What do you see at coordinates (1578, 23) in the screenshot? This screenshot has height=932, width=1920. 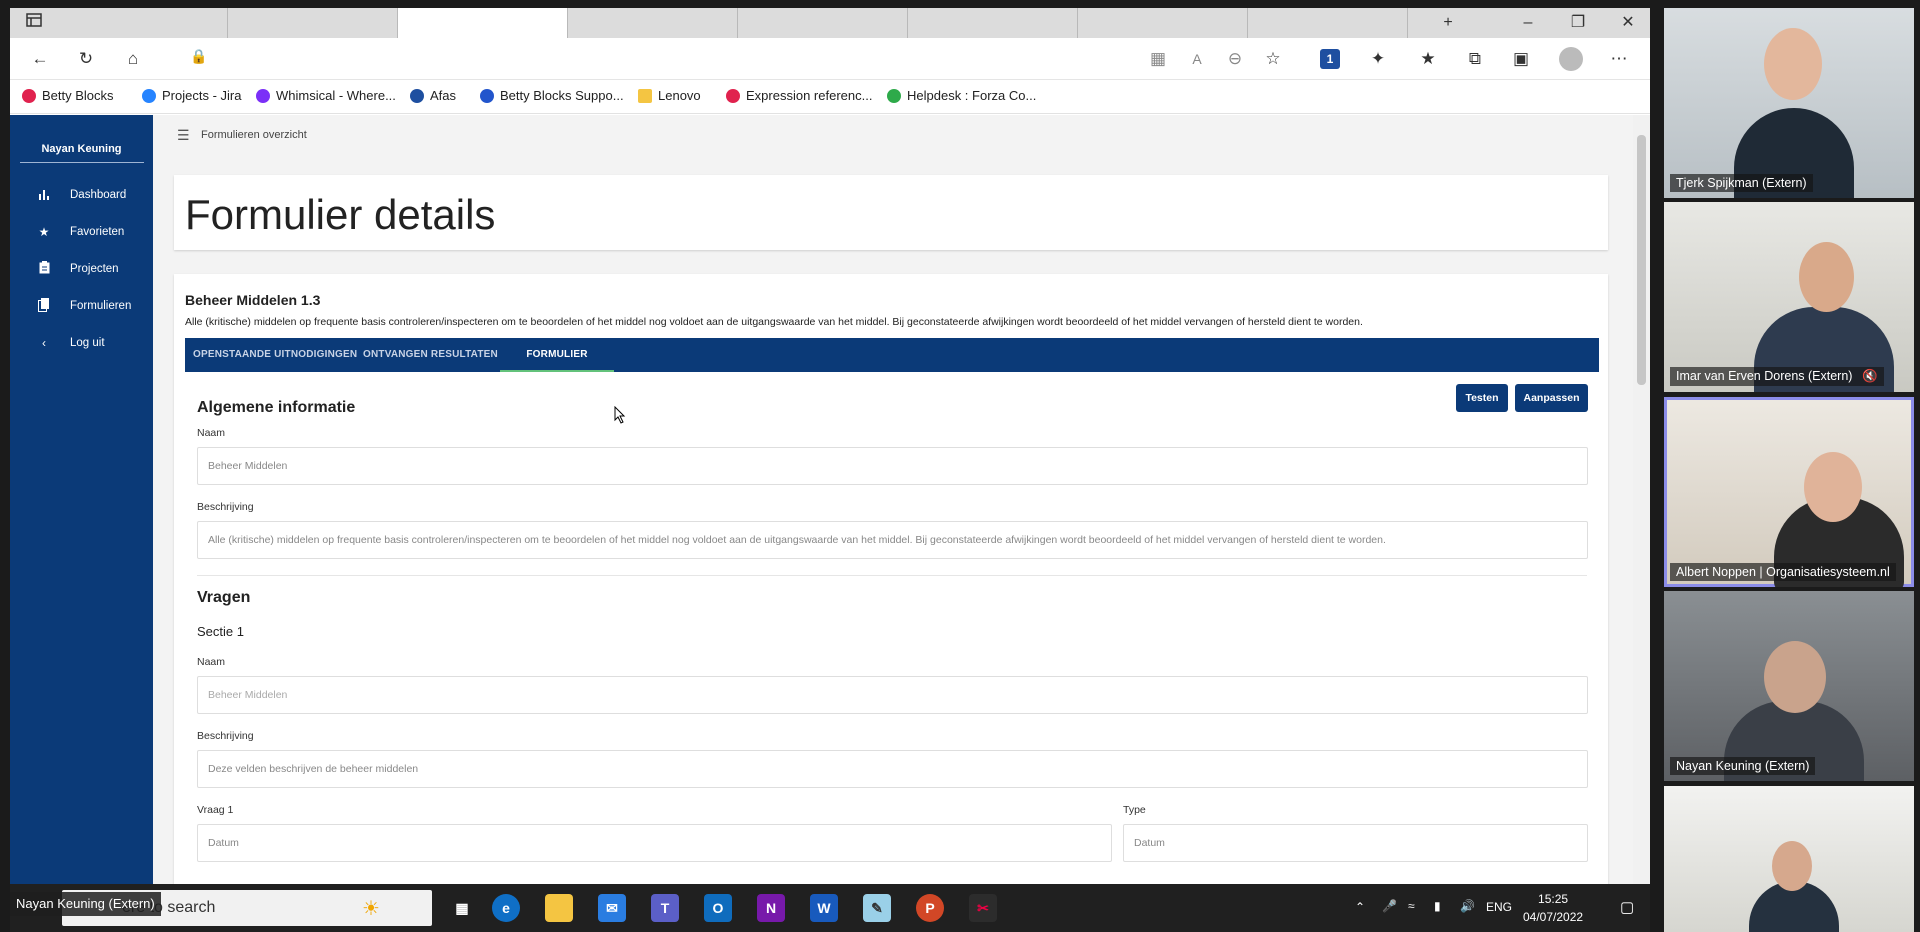 I see `restore-icon: ❐` at bounding box center [1578, 23].